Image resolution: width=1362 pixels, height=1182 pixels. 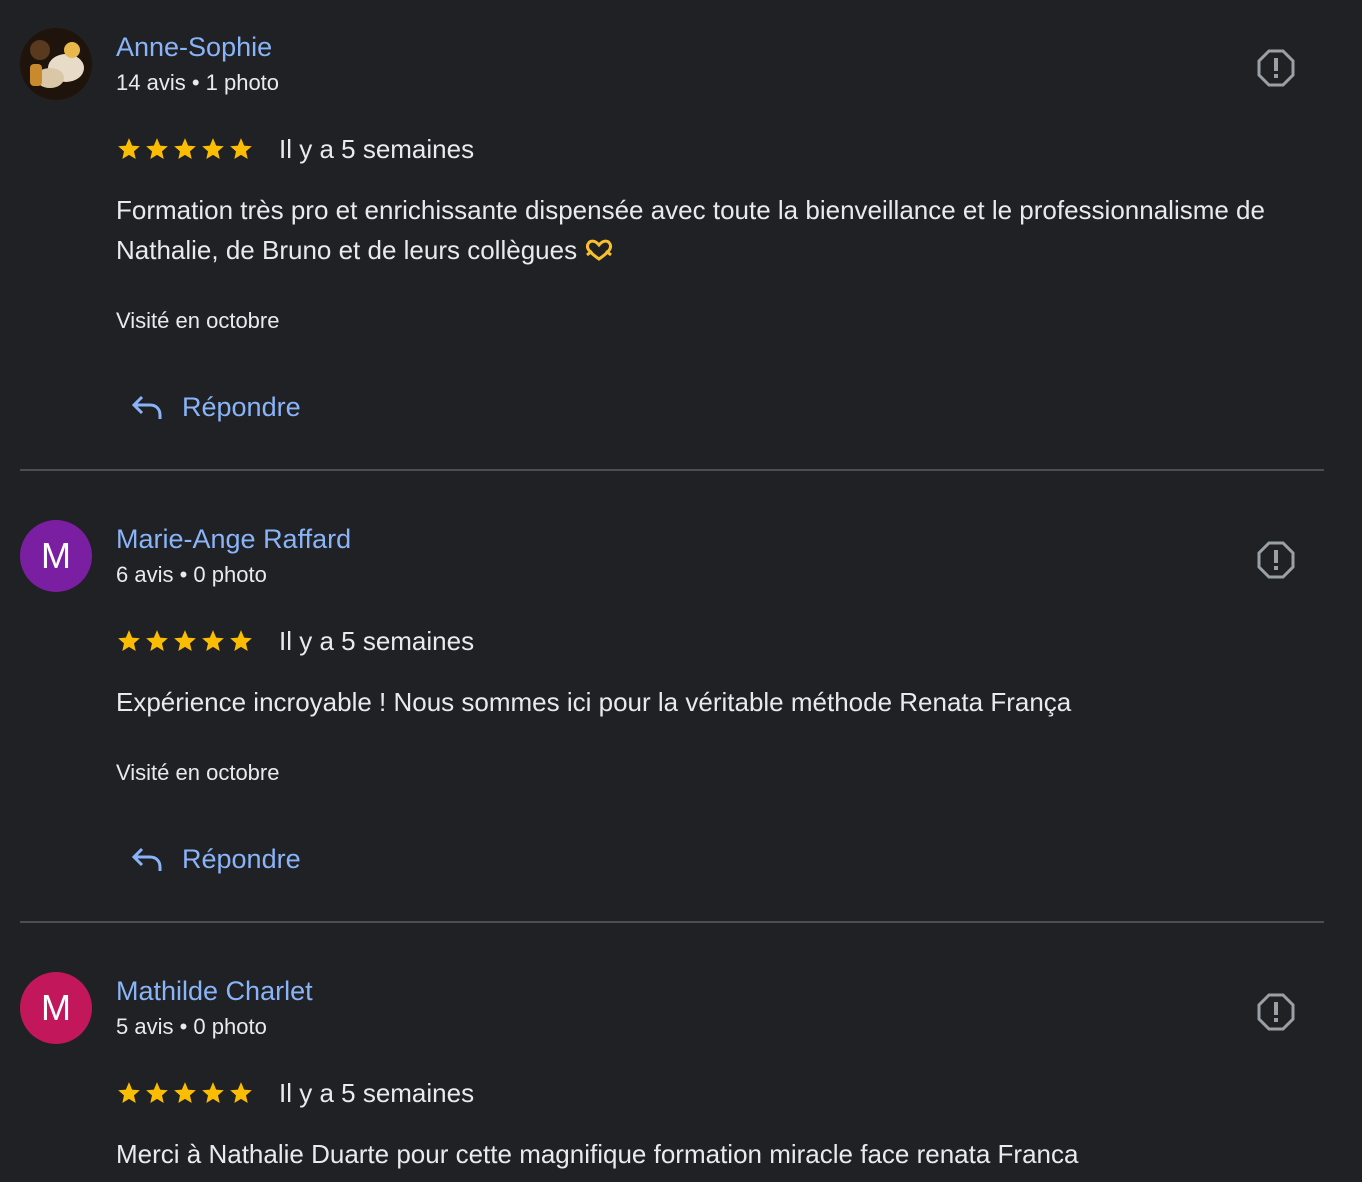 What do you see at coordinates (191, 1026) in the screenshot?
I see `author-meta: 5 avis • 0 photo` at bounding box center [191, 1026].